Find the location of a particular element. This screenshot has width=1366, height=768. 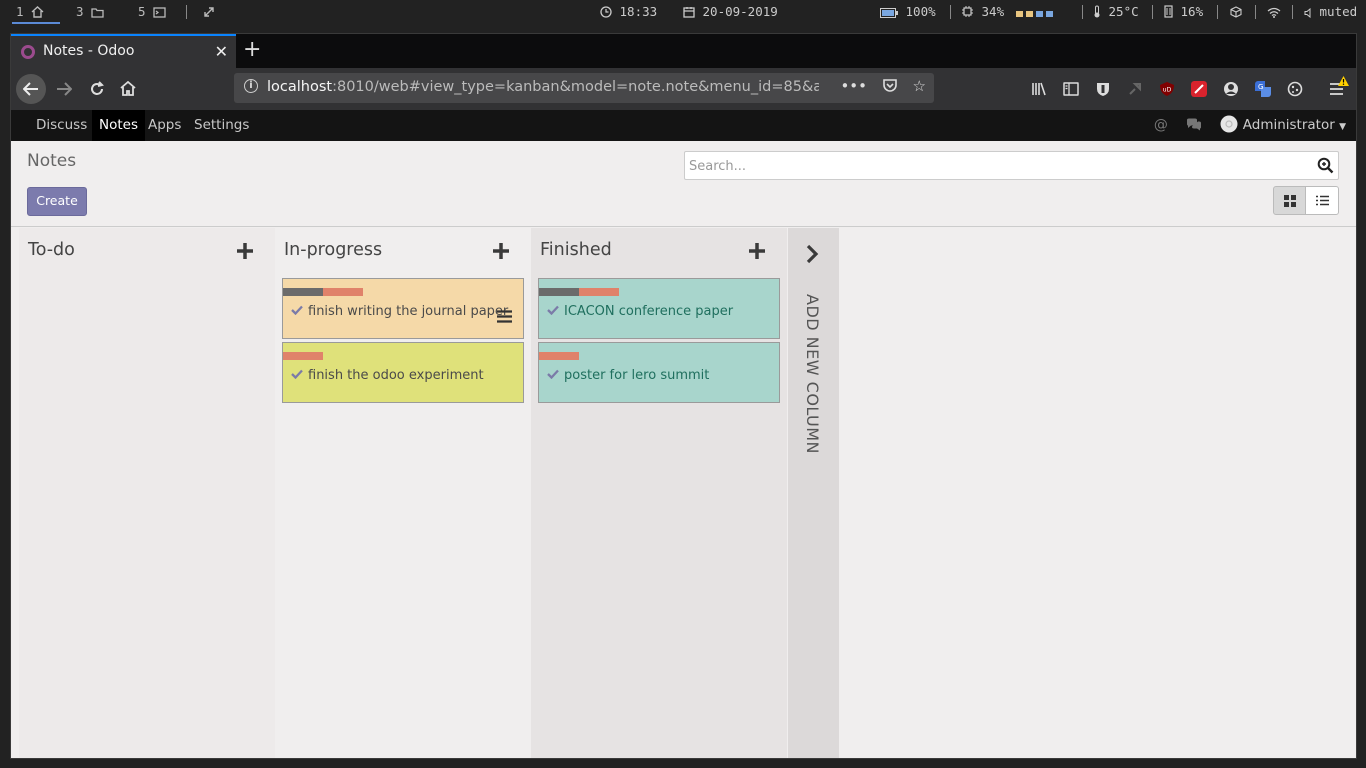

kanban-card: ICACON conference paper is located at coordinates (659, 308).